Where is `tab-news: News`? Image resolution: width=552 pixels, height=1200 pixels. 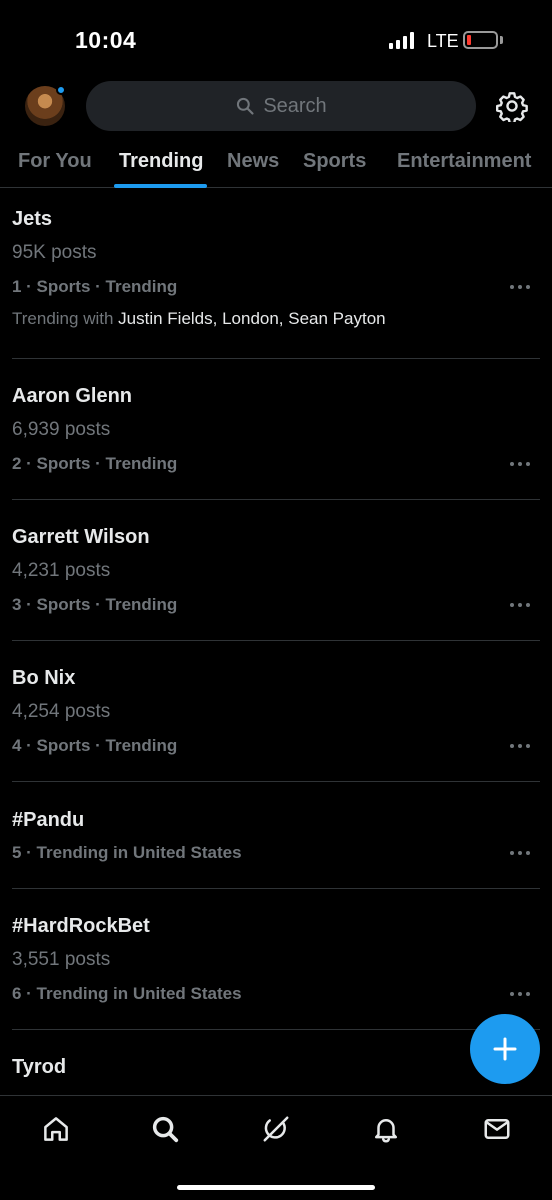
tab-news: News is located at coordinates (253, 161).